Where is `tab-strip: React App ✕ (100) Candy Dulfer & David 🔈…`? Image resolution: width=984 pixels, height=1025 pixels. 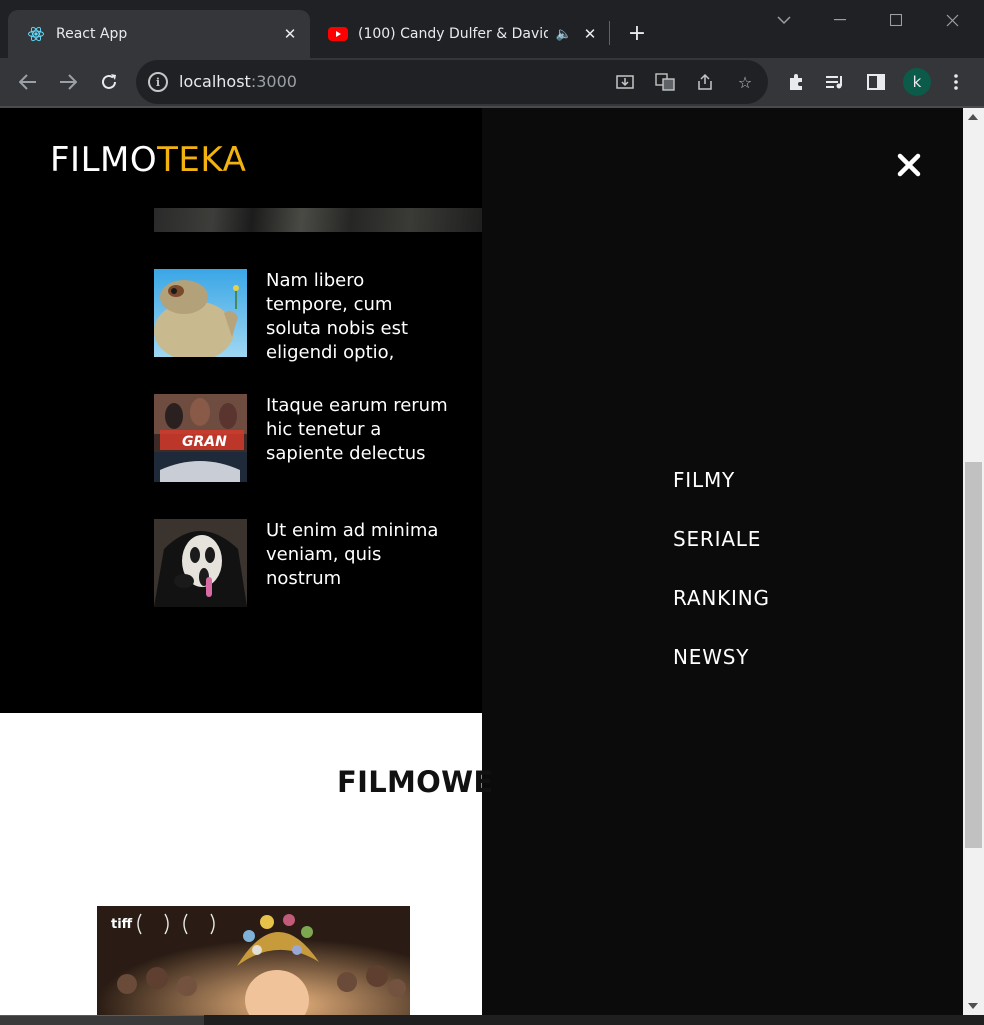 tab-strip: React App ✕ (100) Candy Dulfer & David 🔈… is located at coordinates (492, 29).